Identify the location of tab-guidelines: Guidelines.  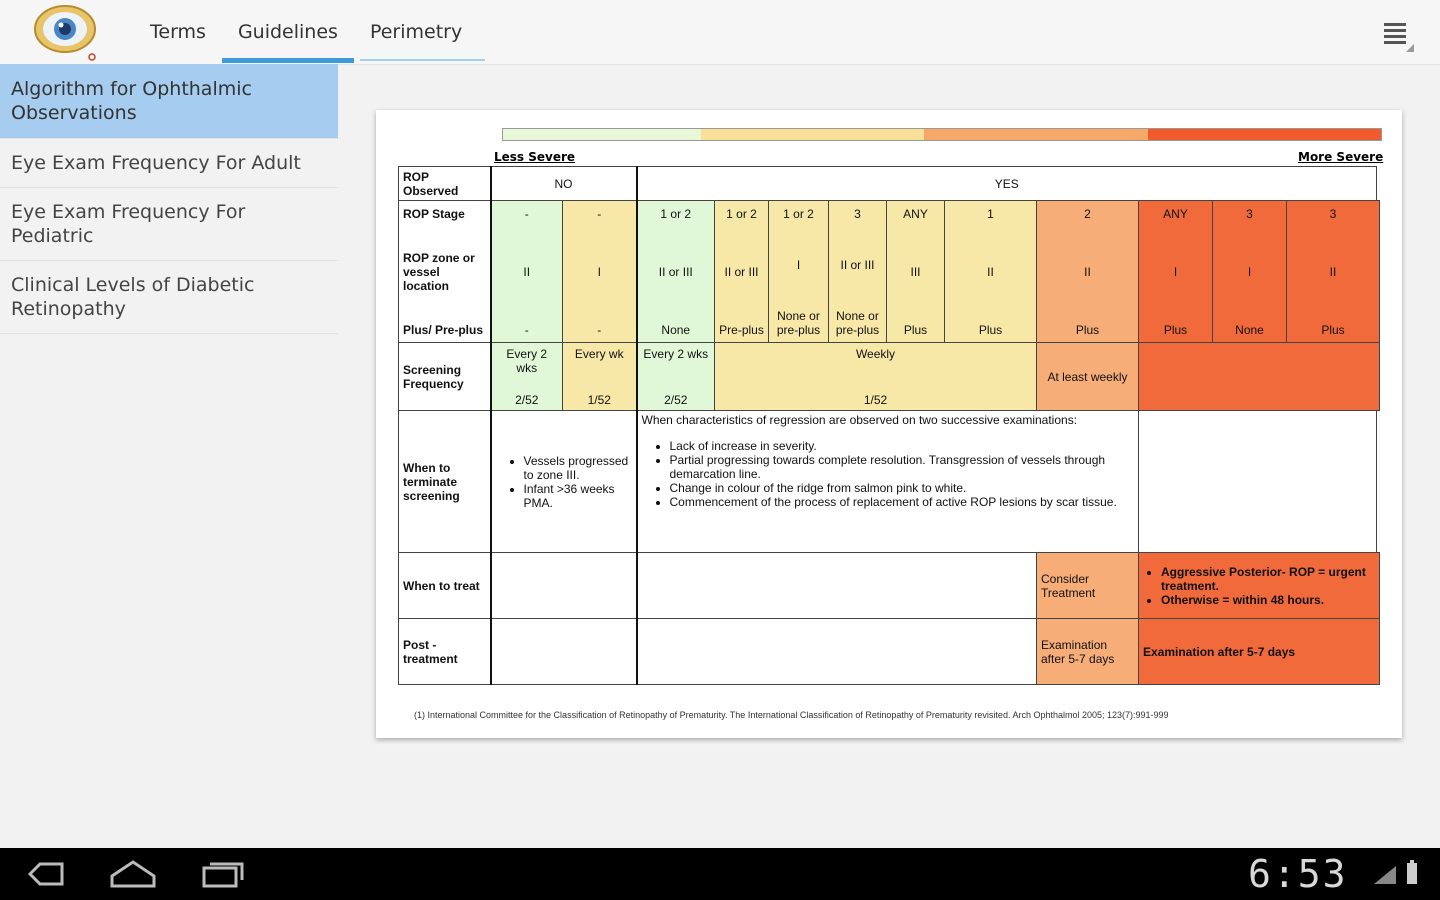
(287, 32).